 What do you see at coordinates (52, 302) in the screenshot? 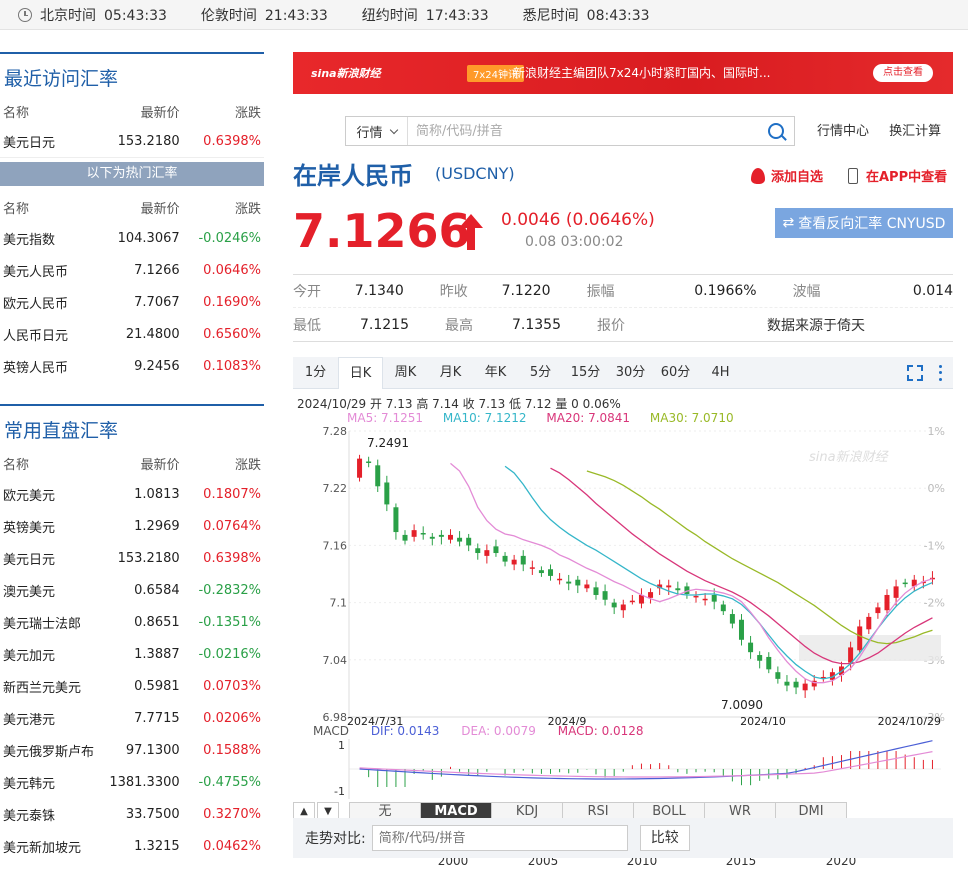
I see `rate-name: 欧元人民币` at bounding box center [52, 302].